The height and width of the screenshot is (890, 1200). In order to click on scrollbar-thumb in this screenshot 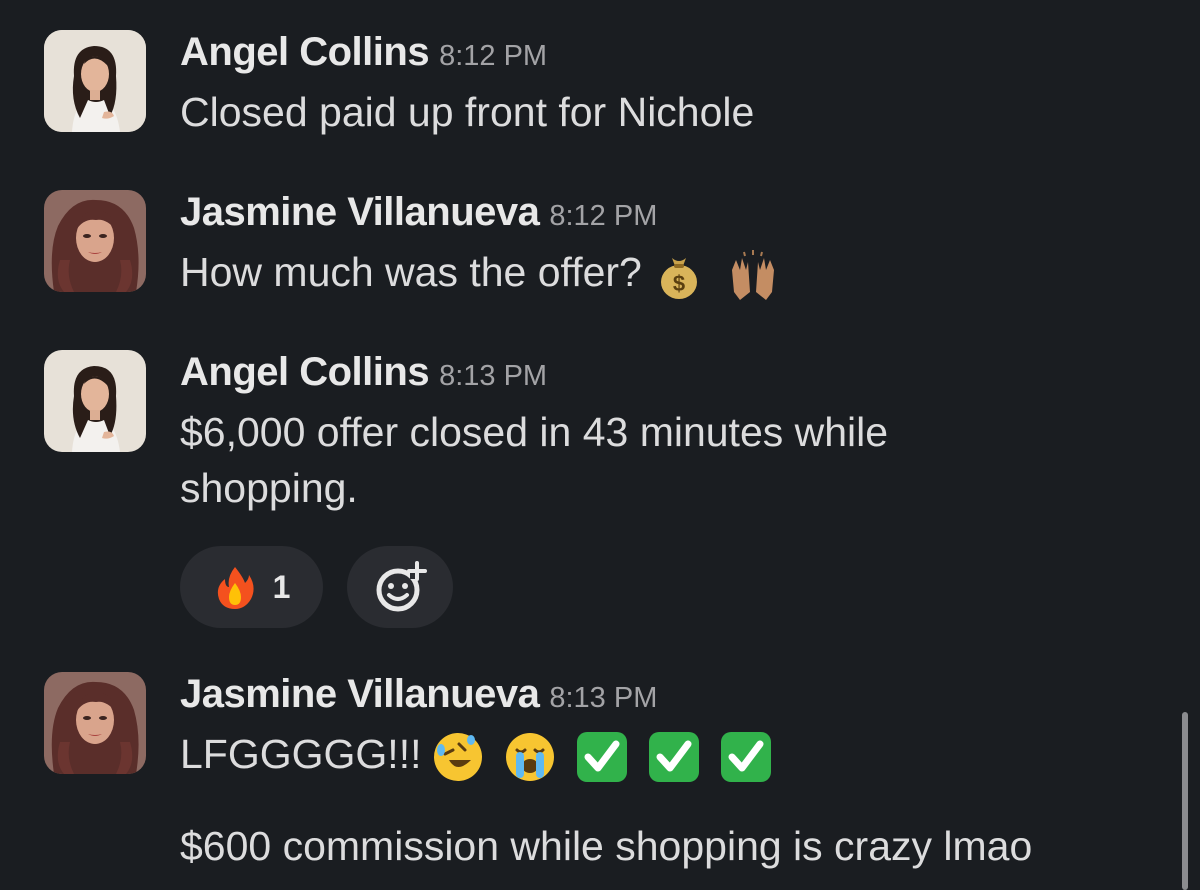, I will do `click(1185, 801)`.